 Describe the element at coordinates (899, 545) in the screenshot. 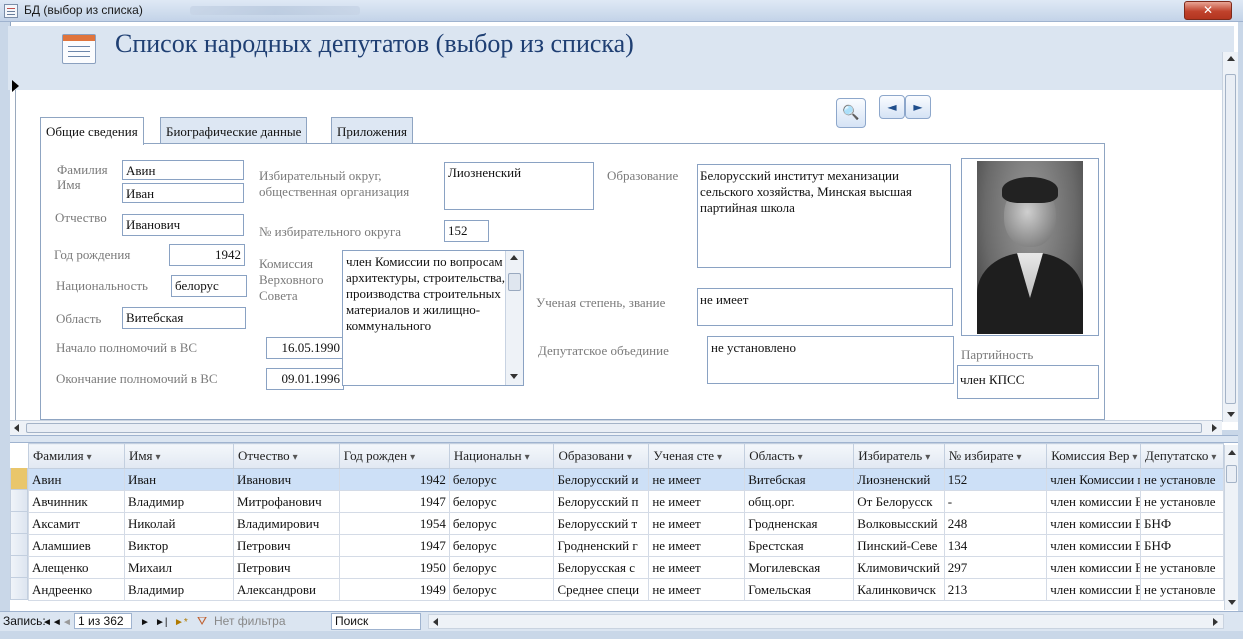

I see `table-cell: Пинский-Севе` at that location.